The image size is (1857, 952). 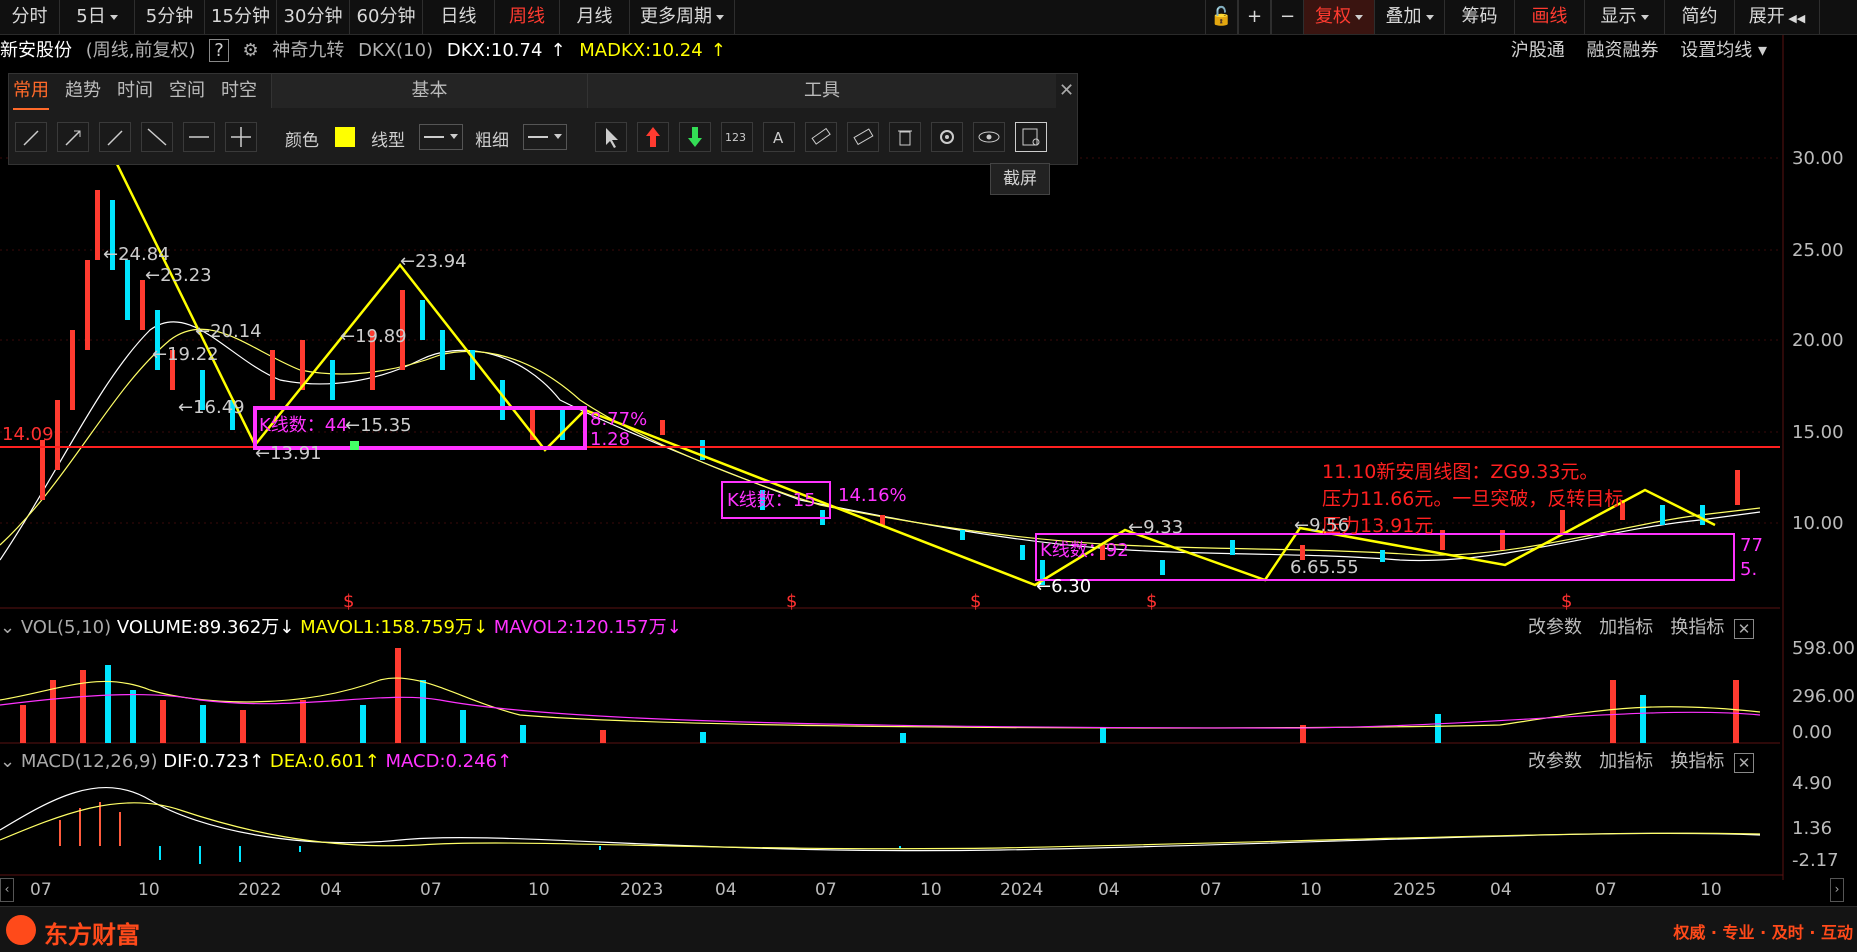 I want to click on macd-add-indicator: 加指标, so click(x=1626, y=761).